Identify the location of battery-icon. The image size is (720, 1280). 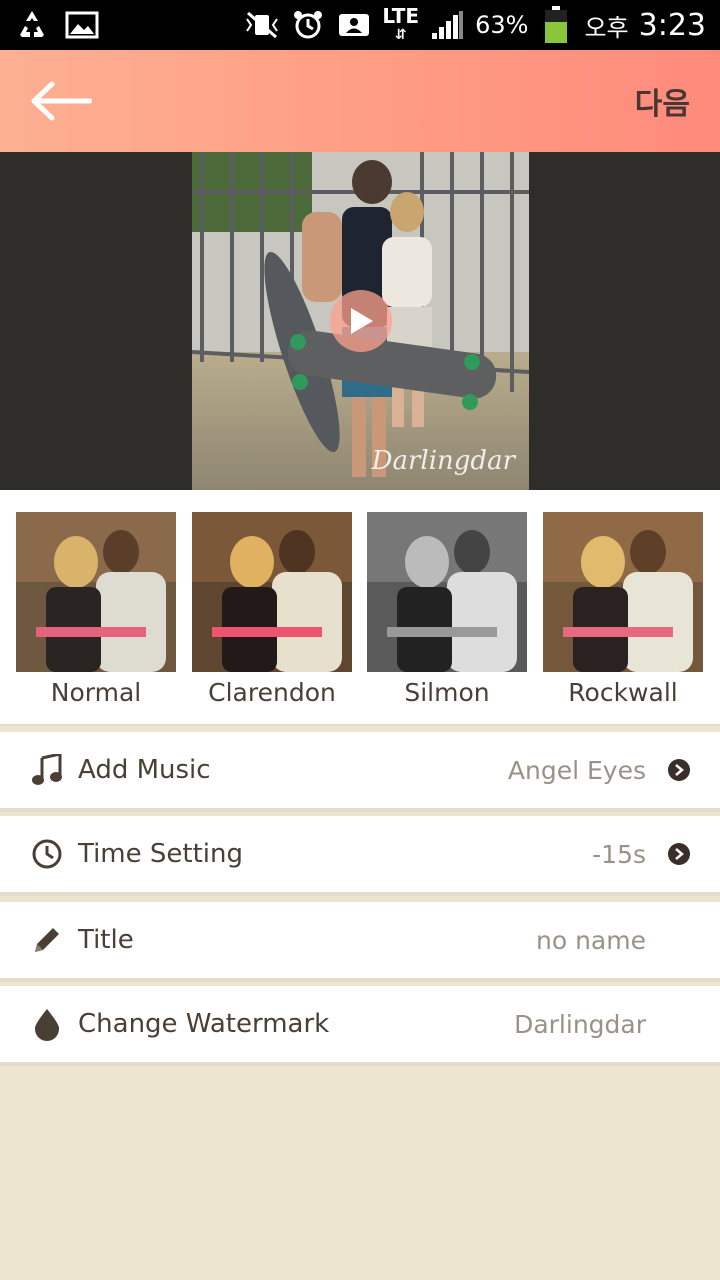
(556, 24).